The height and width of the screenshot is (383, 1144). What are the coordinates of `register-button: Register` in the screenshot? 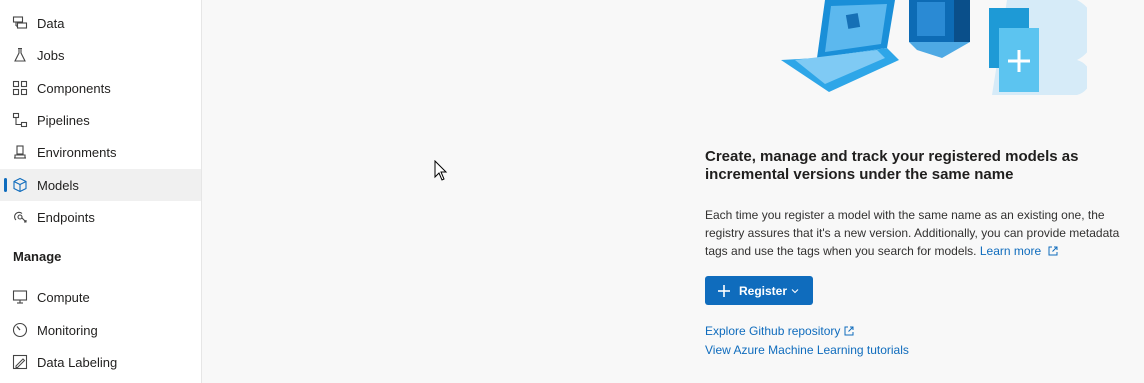 It's located at (759, 290).